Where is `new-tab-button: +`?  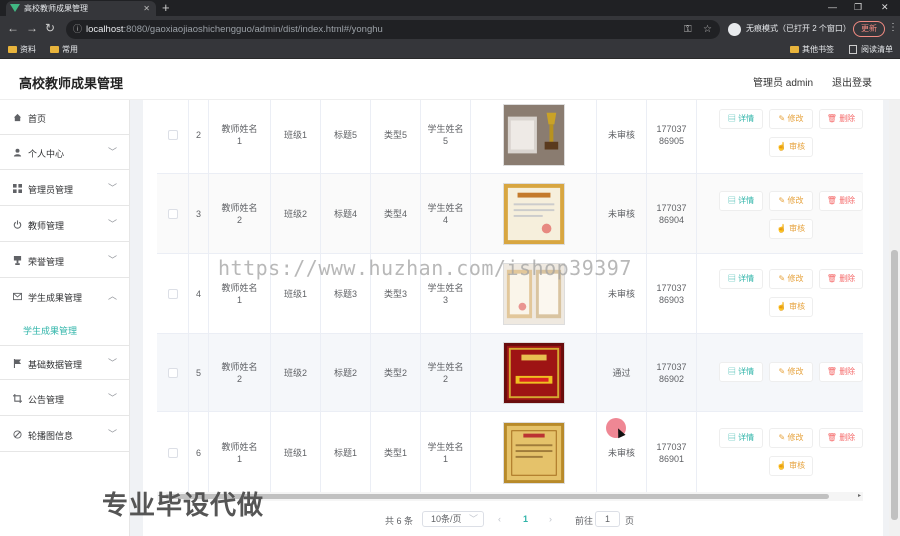
new-tab-button: + is located at coordinates (166, 7).